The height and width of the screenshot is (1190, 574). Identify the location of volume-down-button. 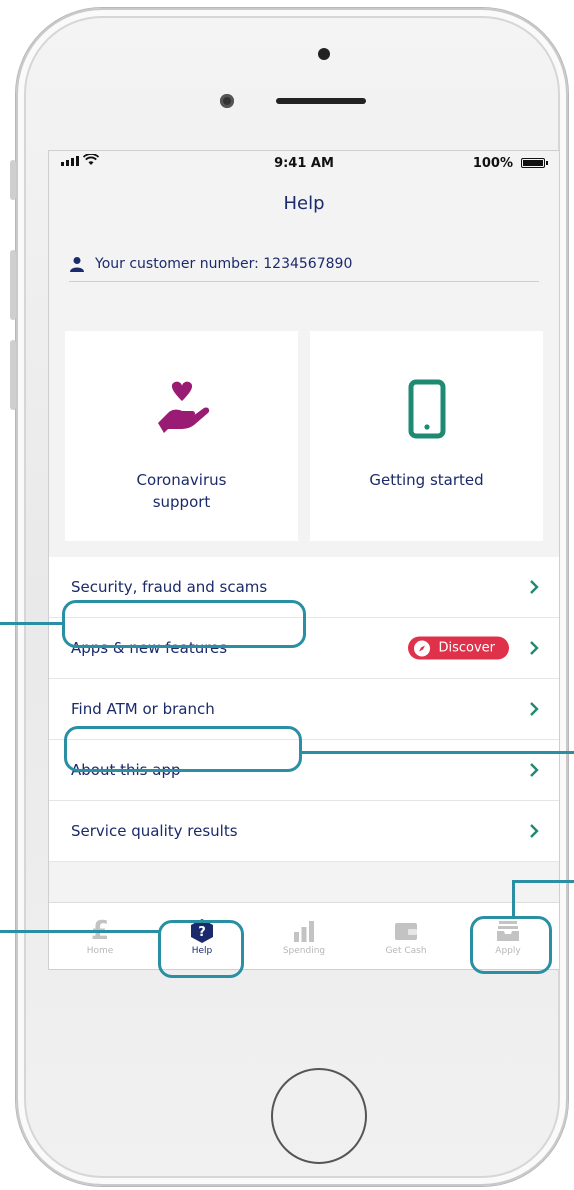
(13, 375).